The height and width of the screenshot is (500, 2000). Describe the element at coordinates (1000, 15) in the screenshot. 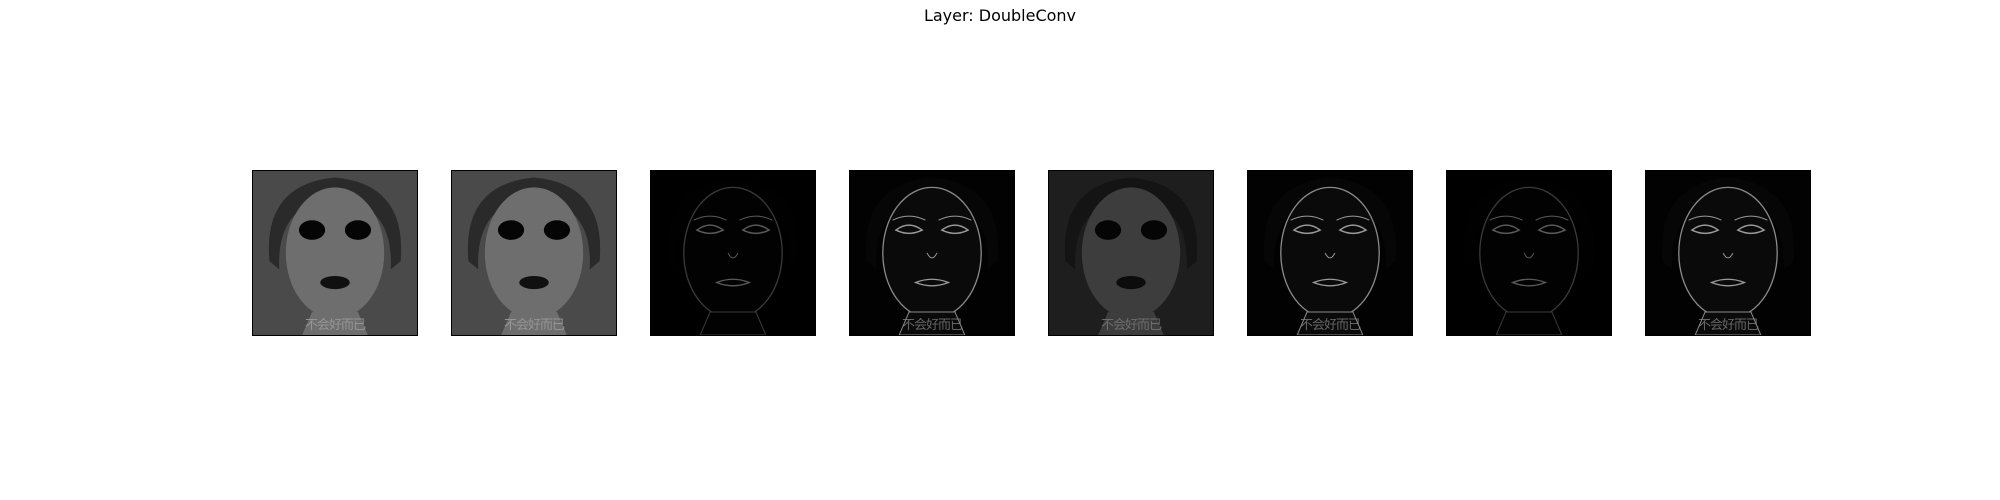

I see `figure-title: Layer: DoubleConv` at that location.